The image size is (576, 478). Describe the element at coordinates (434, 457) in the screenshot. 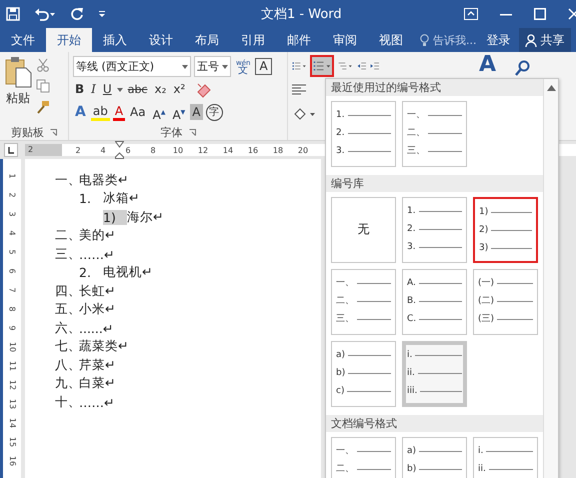

I see `numbering-format-option: a) b)` at that location.